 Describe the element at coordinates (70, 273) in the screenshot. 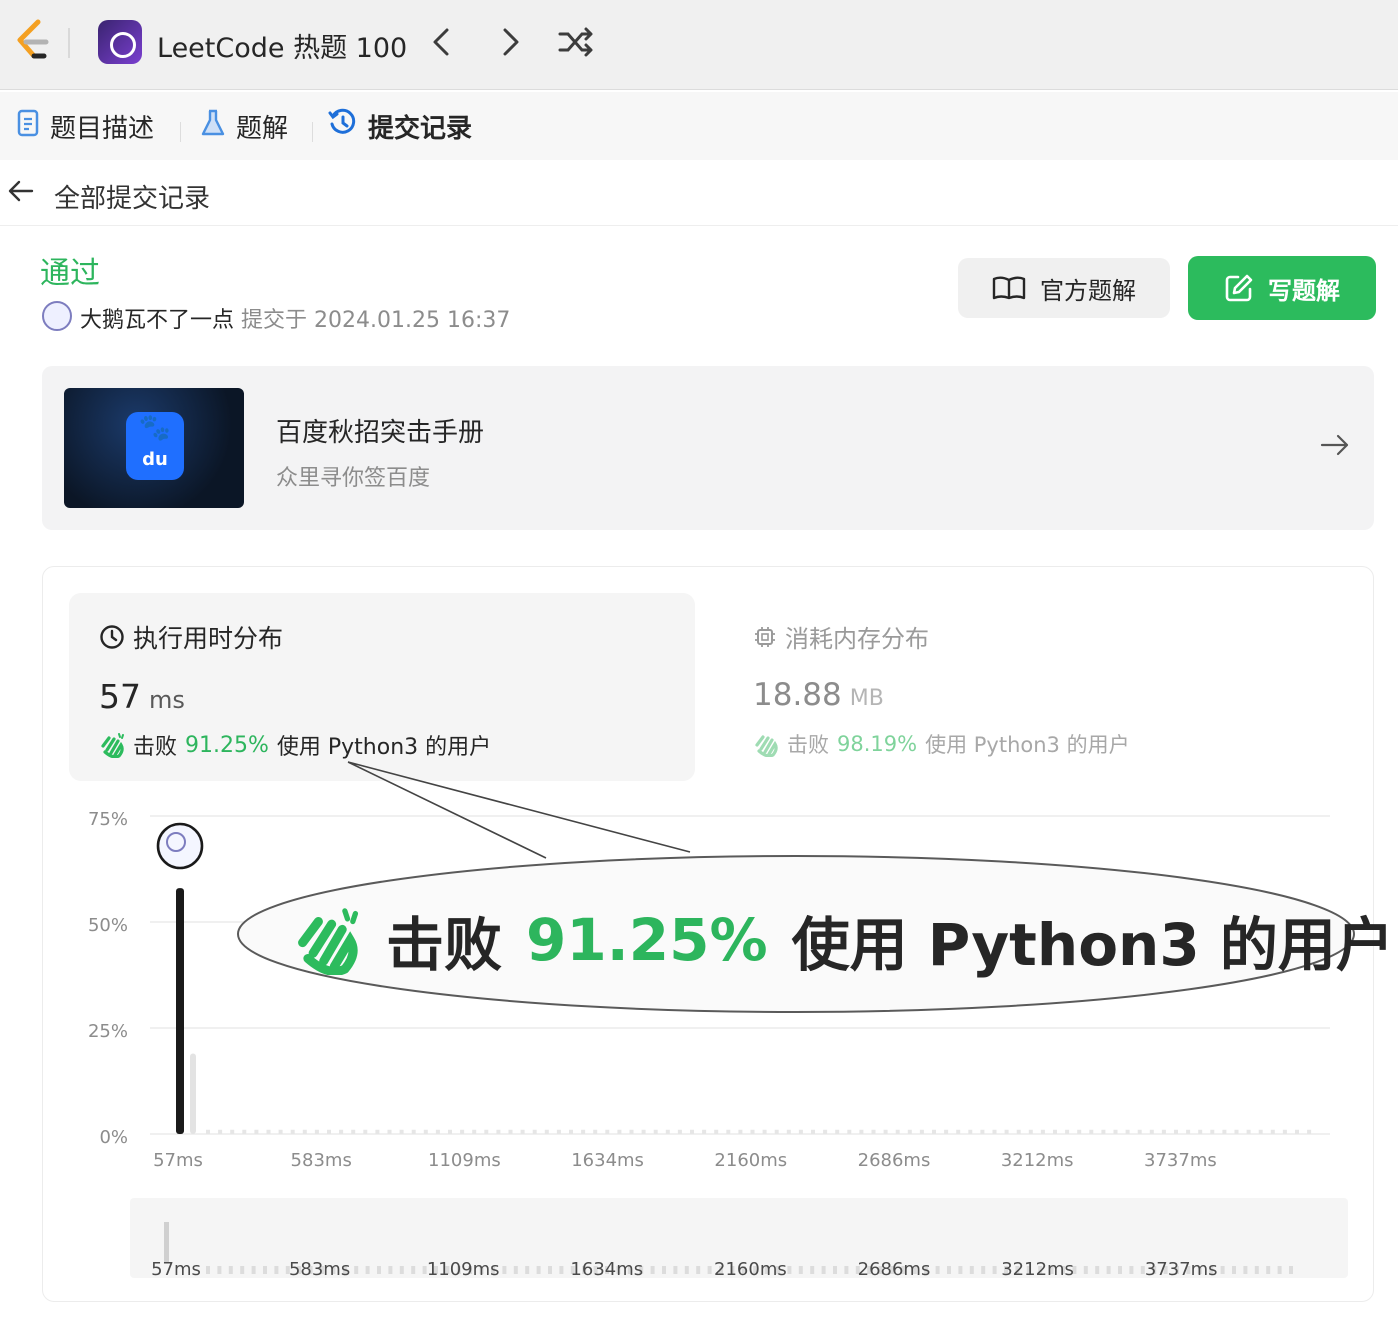

I see `submission-status: 通过` at that location.